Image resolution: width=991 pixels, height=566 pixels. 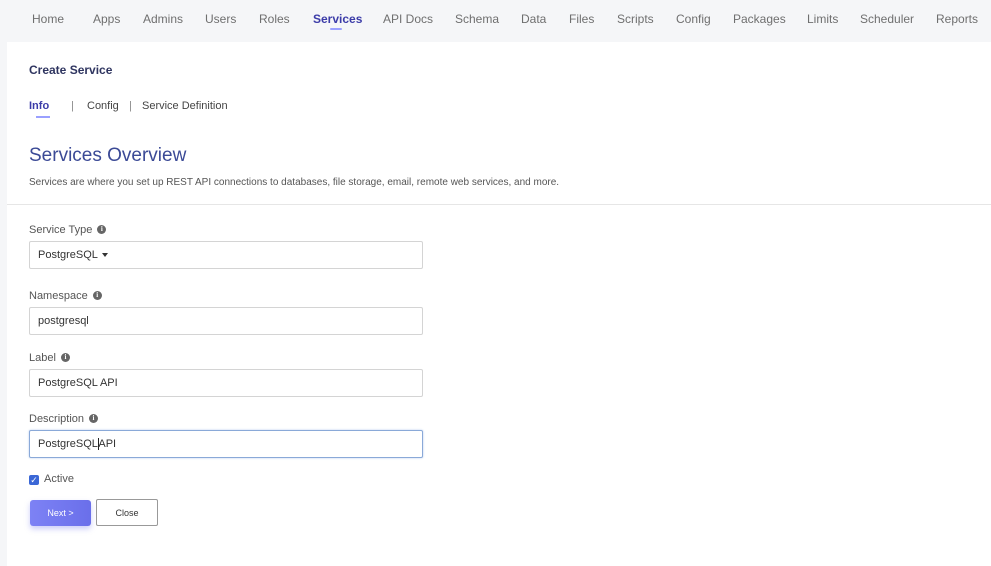 I want to click on section-heading: Services Overview, so click(x=108, y=155).